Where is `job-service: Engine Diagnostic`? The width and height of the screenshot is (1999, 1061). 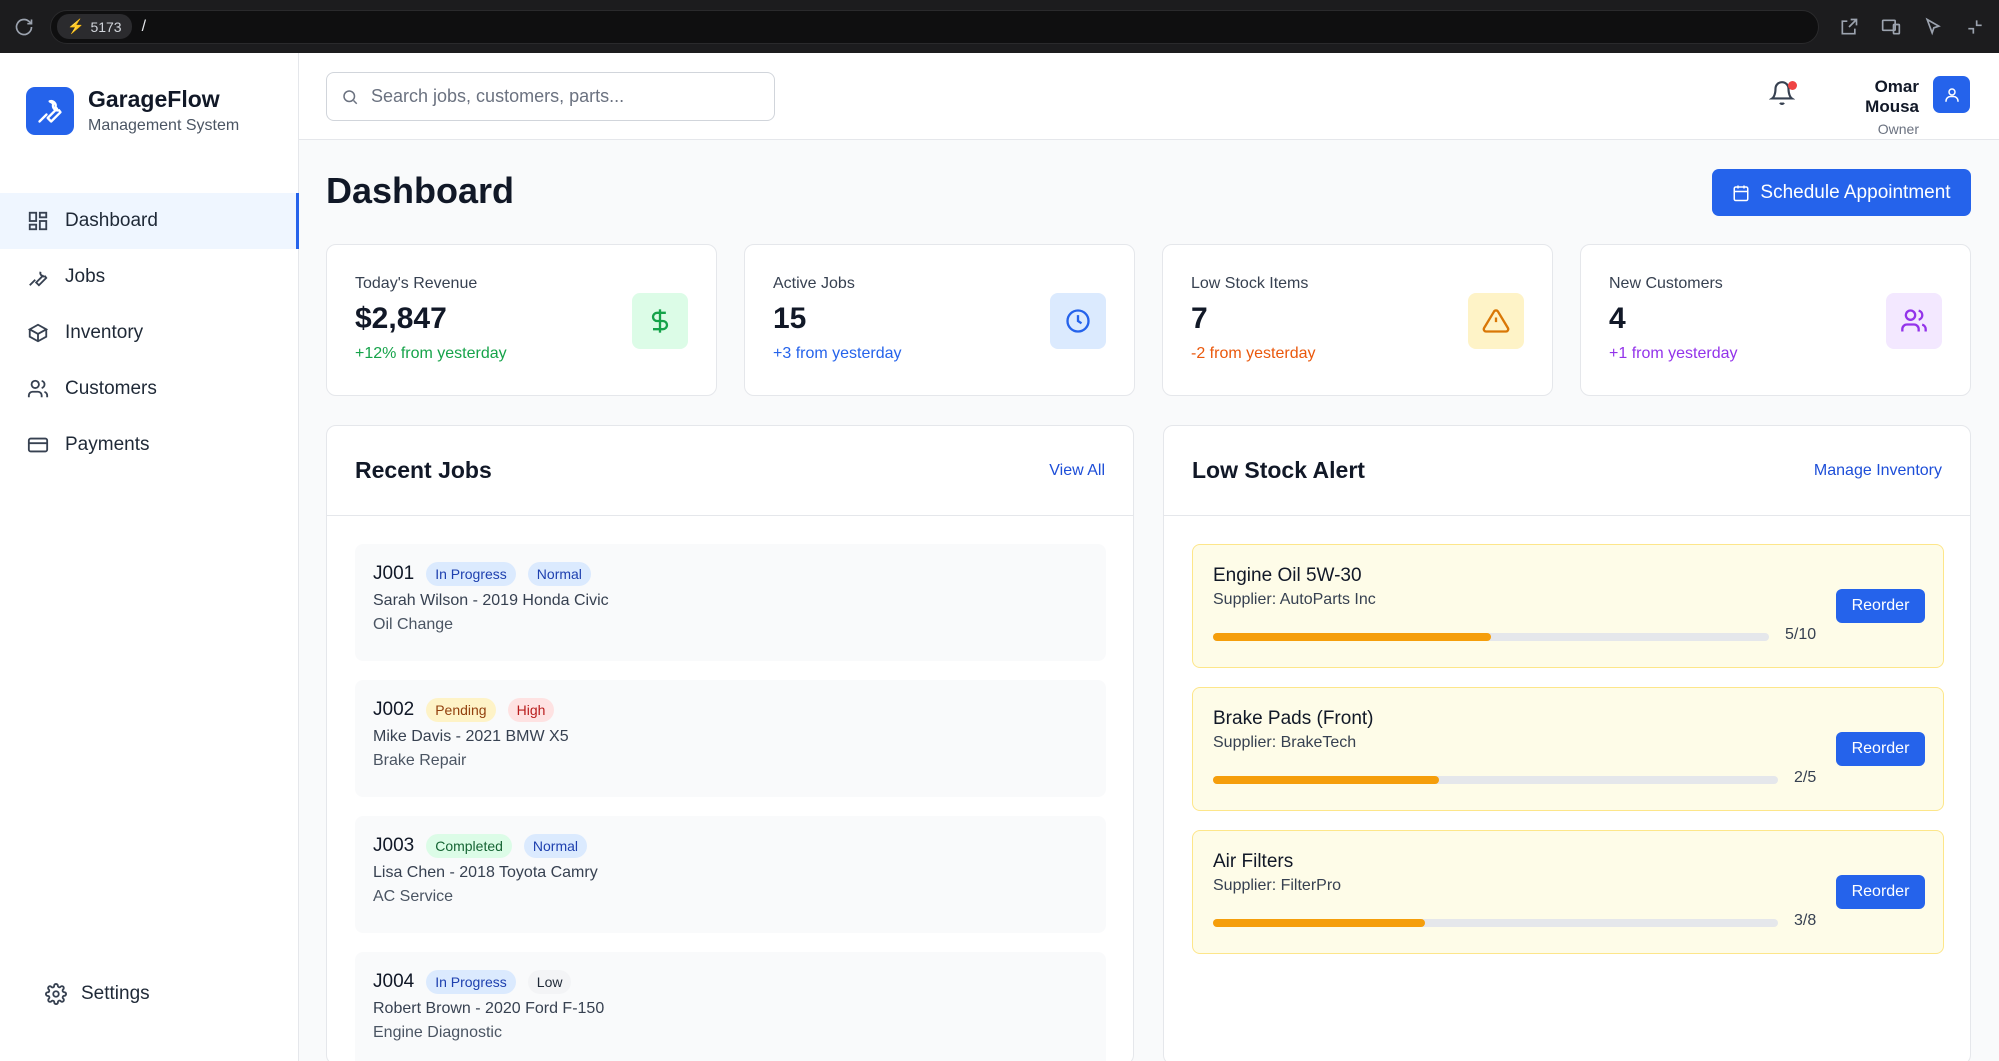
job-service: Engine Diagnostic is located at coordinates (437, 1032).